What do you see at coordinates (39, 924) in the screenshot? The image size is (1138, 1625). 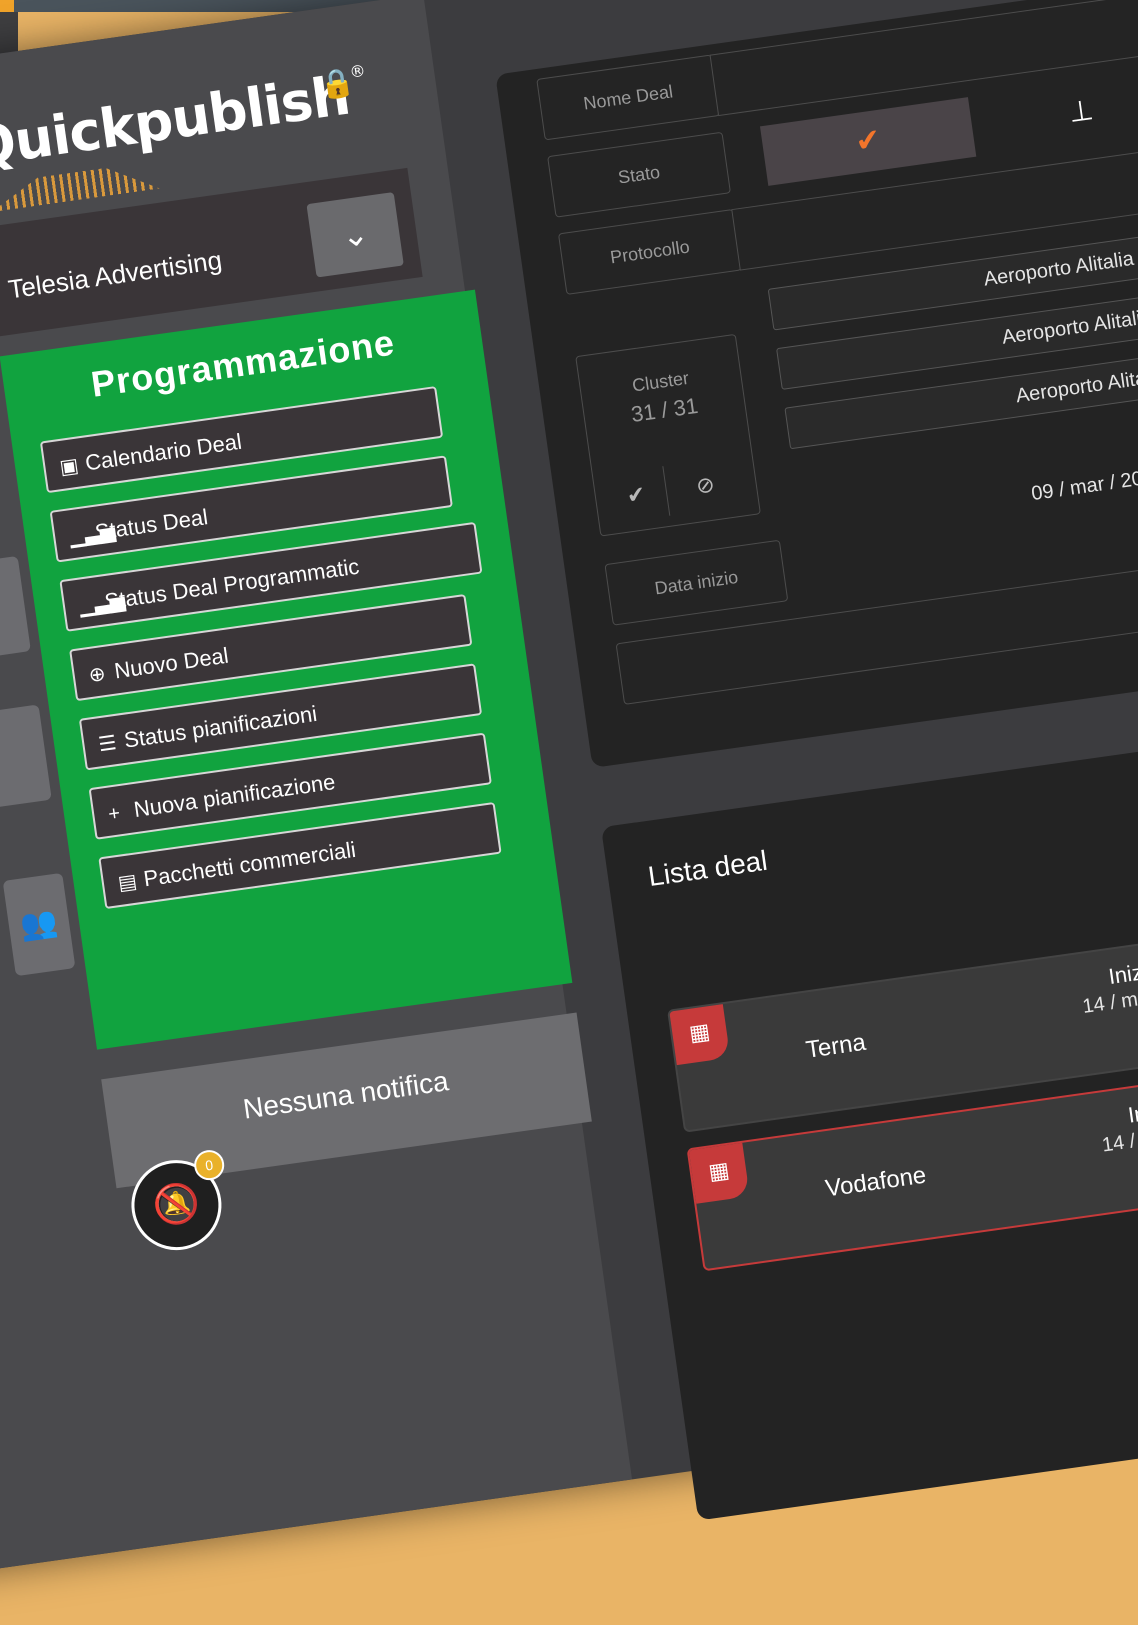 I see `users-icon: 👥` at bounding box center [39, 924].